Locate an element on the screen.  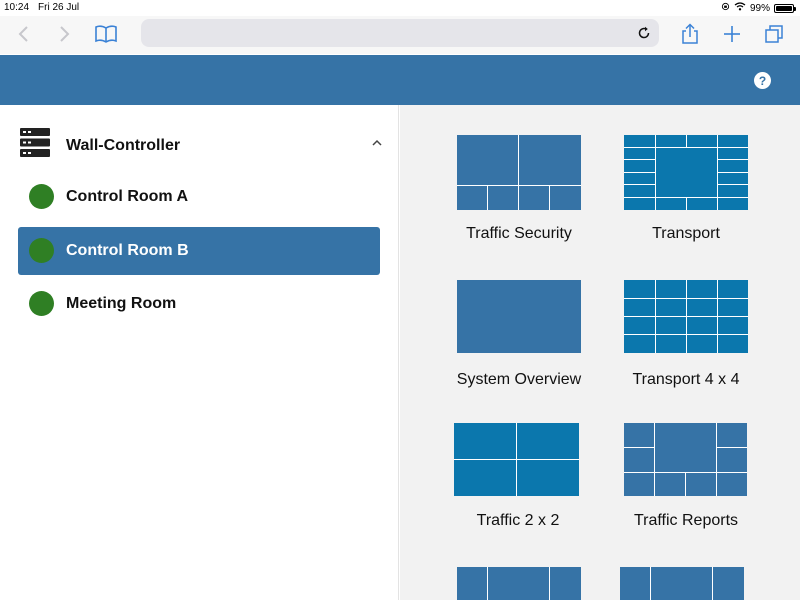
wifi-icon is located at coordinates (740, 8).